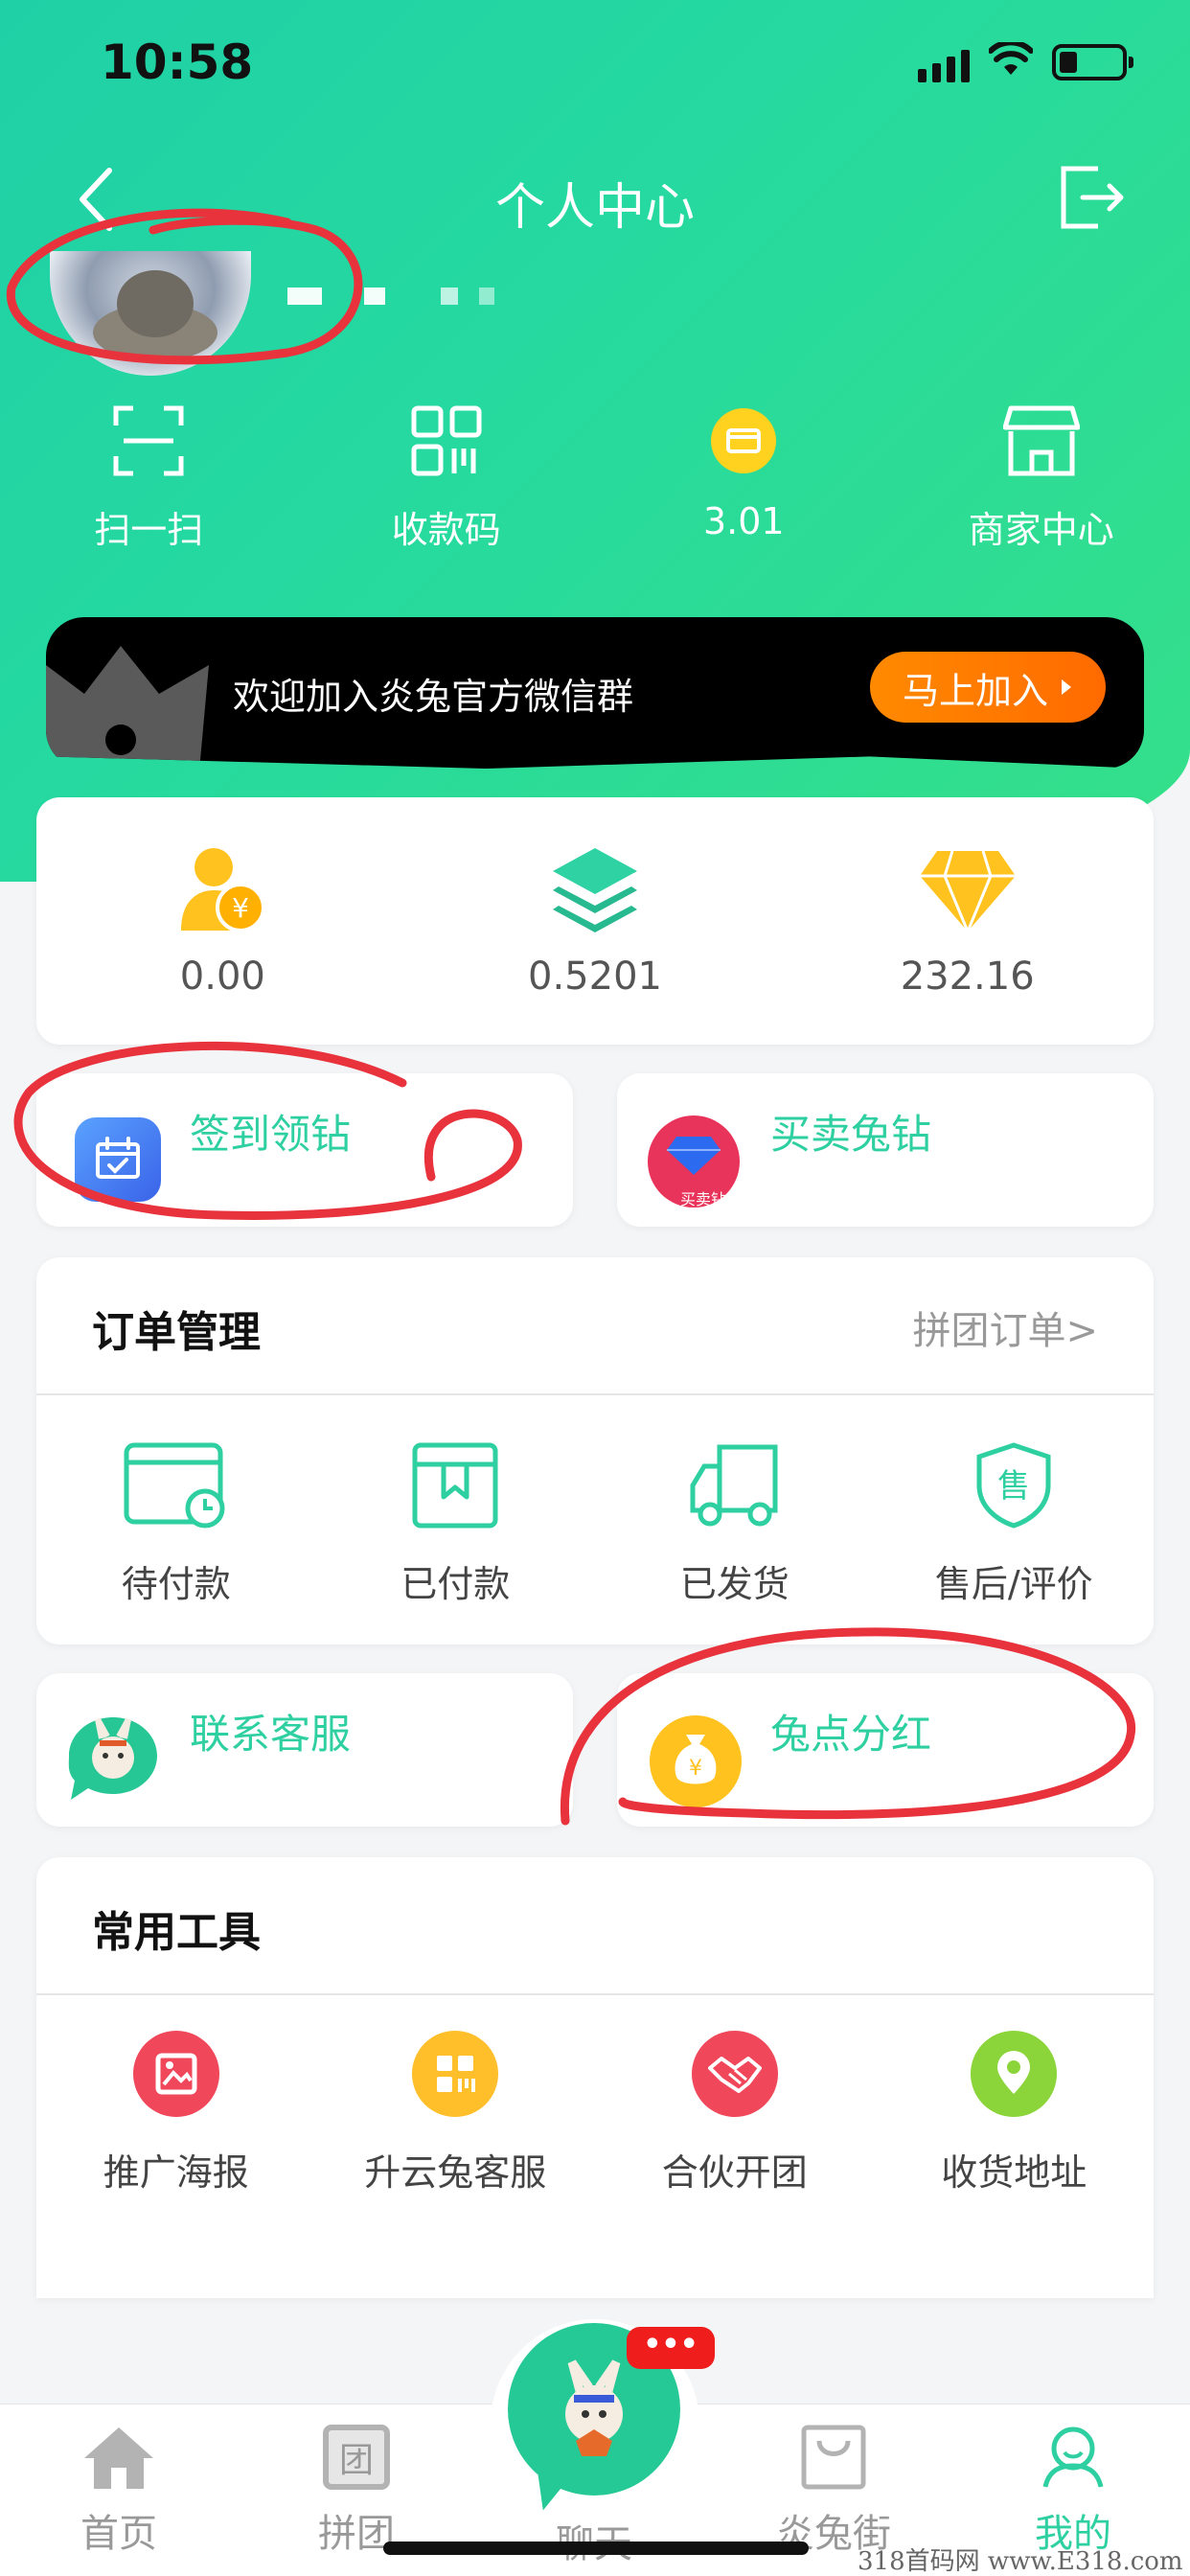 The width and height of the screenshot is (1190, 2576). I want to click on group-icon: 团, so click(357, 2457).